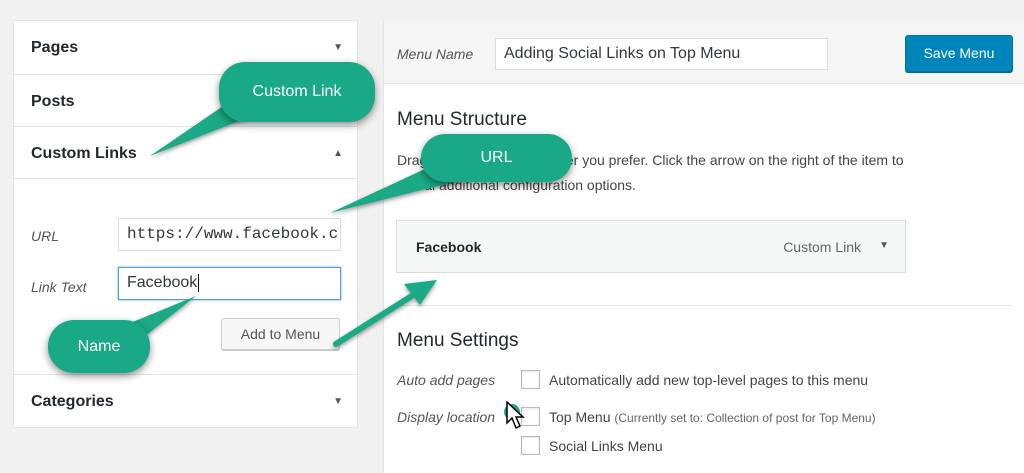 This screenshot has height=473, width=1024. Describe the element at coordinates (622, 53) in the screenshot. I see `menu-name-value: Adding Social Links on Top Menu` at that location.